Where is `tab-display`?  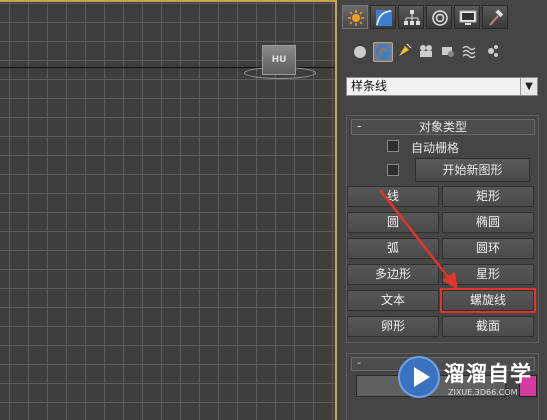 tab-display is located at coordinates (467, 17).